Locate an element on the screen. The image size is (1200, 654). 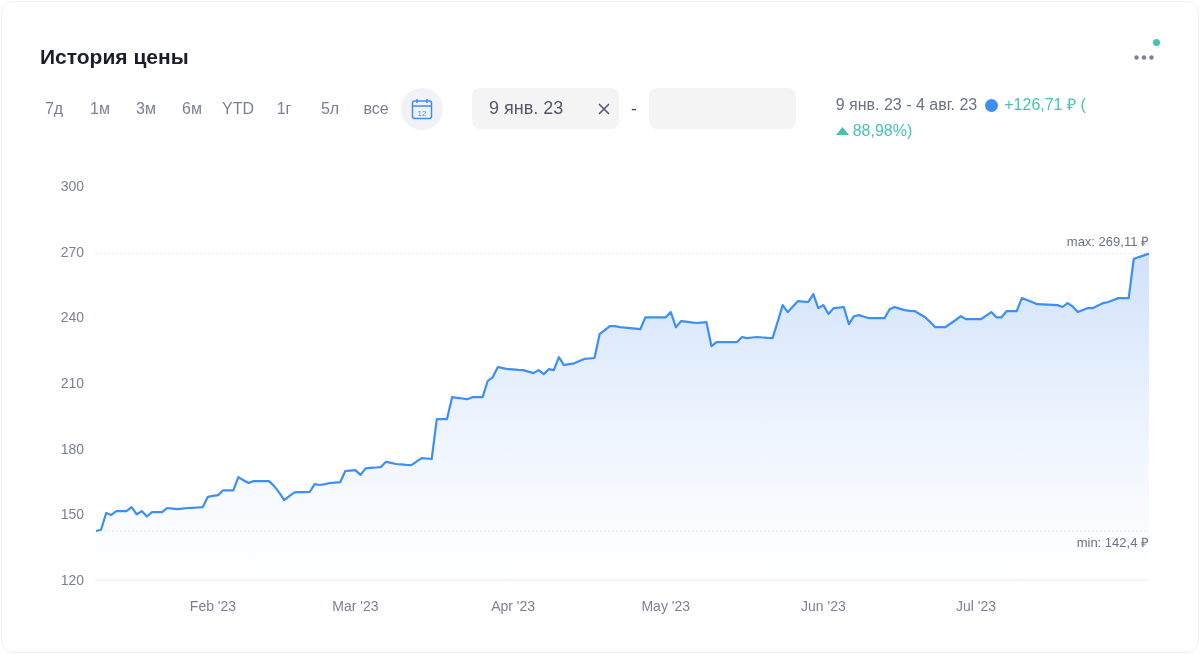
period-tab: YTD is located at coordinates (238, 109).